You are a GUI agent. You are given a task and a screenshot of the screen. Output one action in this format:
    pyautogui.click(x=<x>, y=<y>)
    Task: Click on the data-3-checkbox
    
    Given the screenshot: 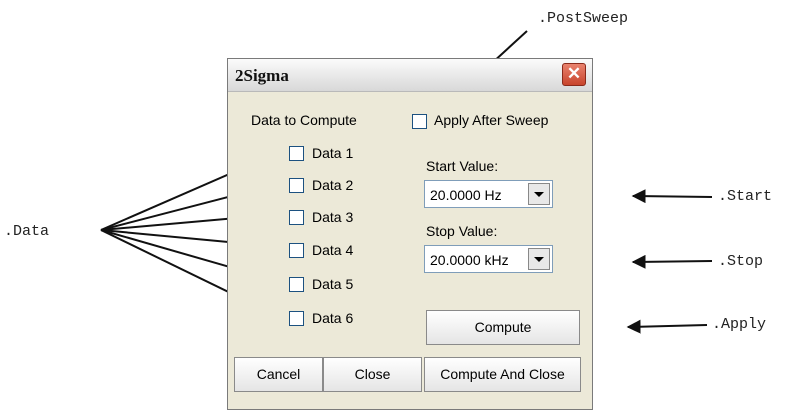 What is the action you would take?
    pyautogui.click(x=296, y=217)
    